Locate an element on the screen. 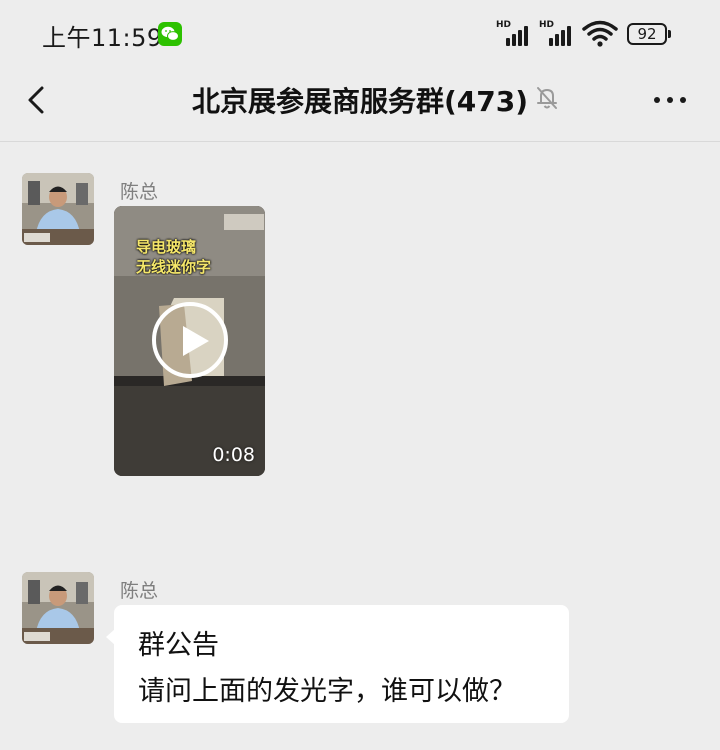 The width and height of the screenshot is (720, 750). bubble-tail is located at coordinates (110, 637).